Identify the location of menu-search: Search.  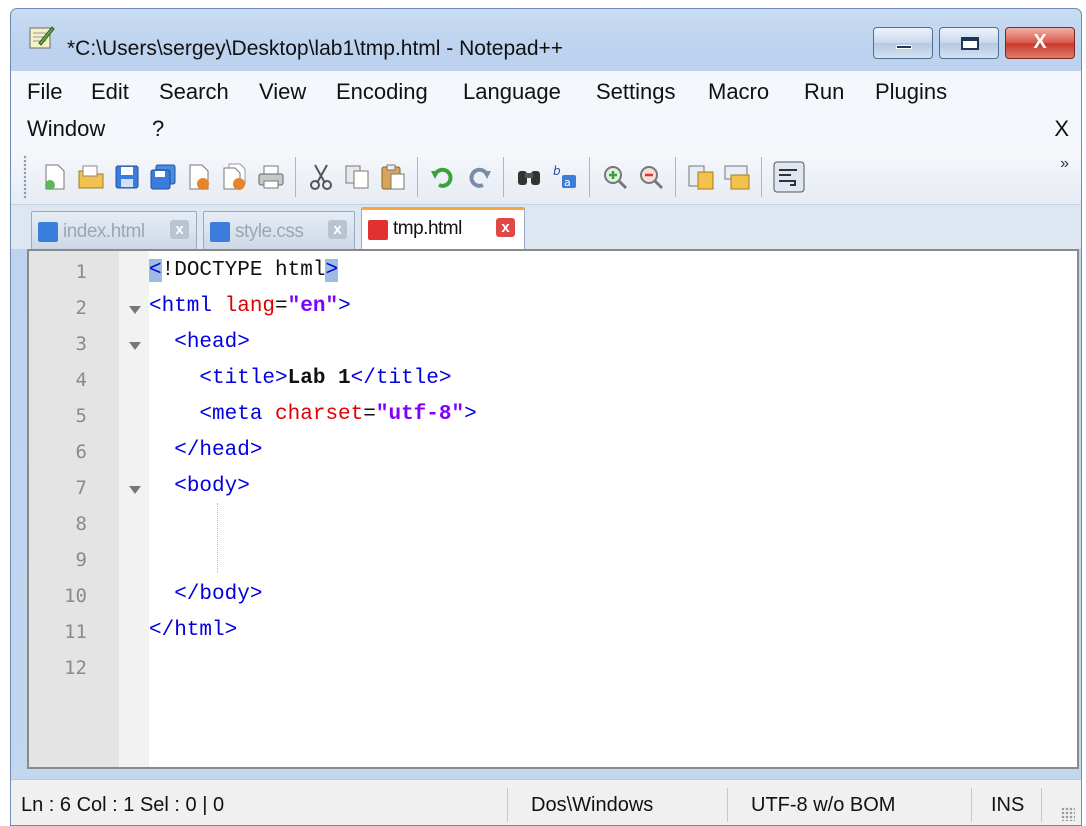
(194, 92).